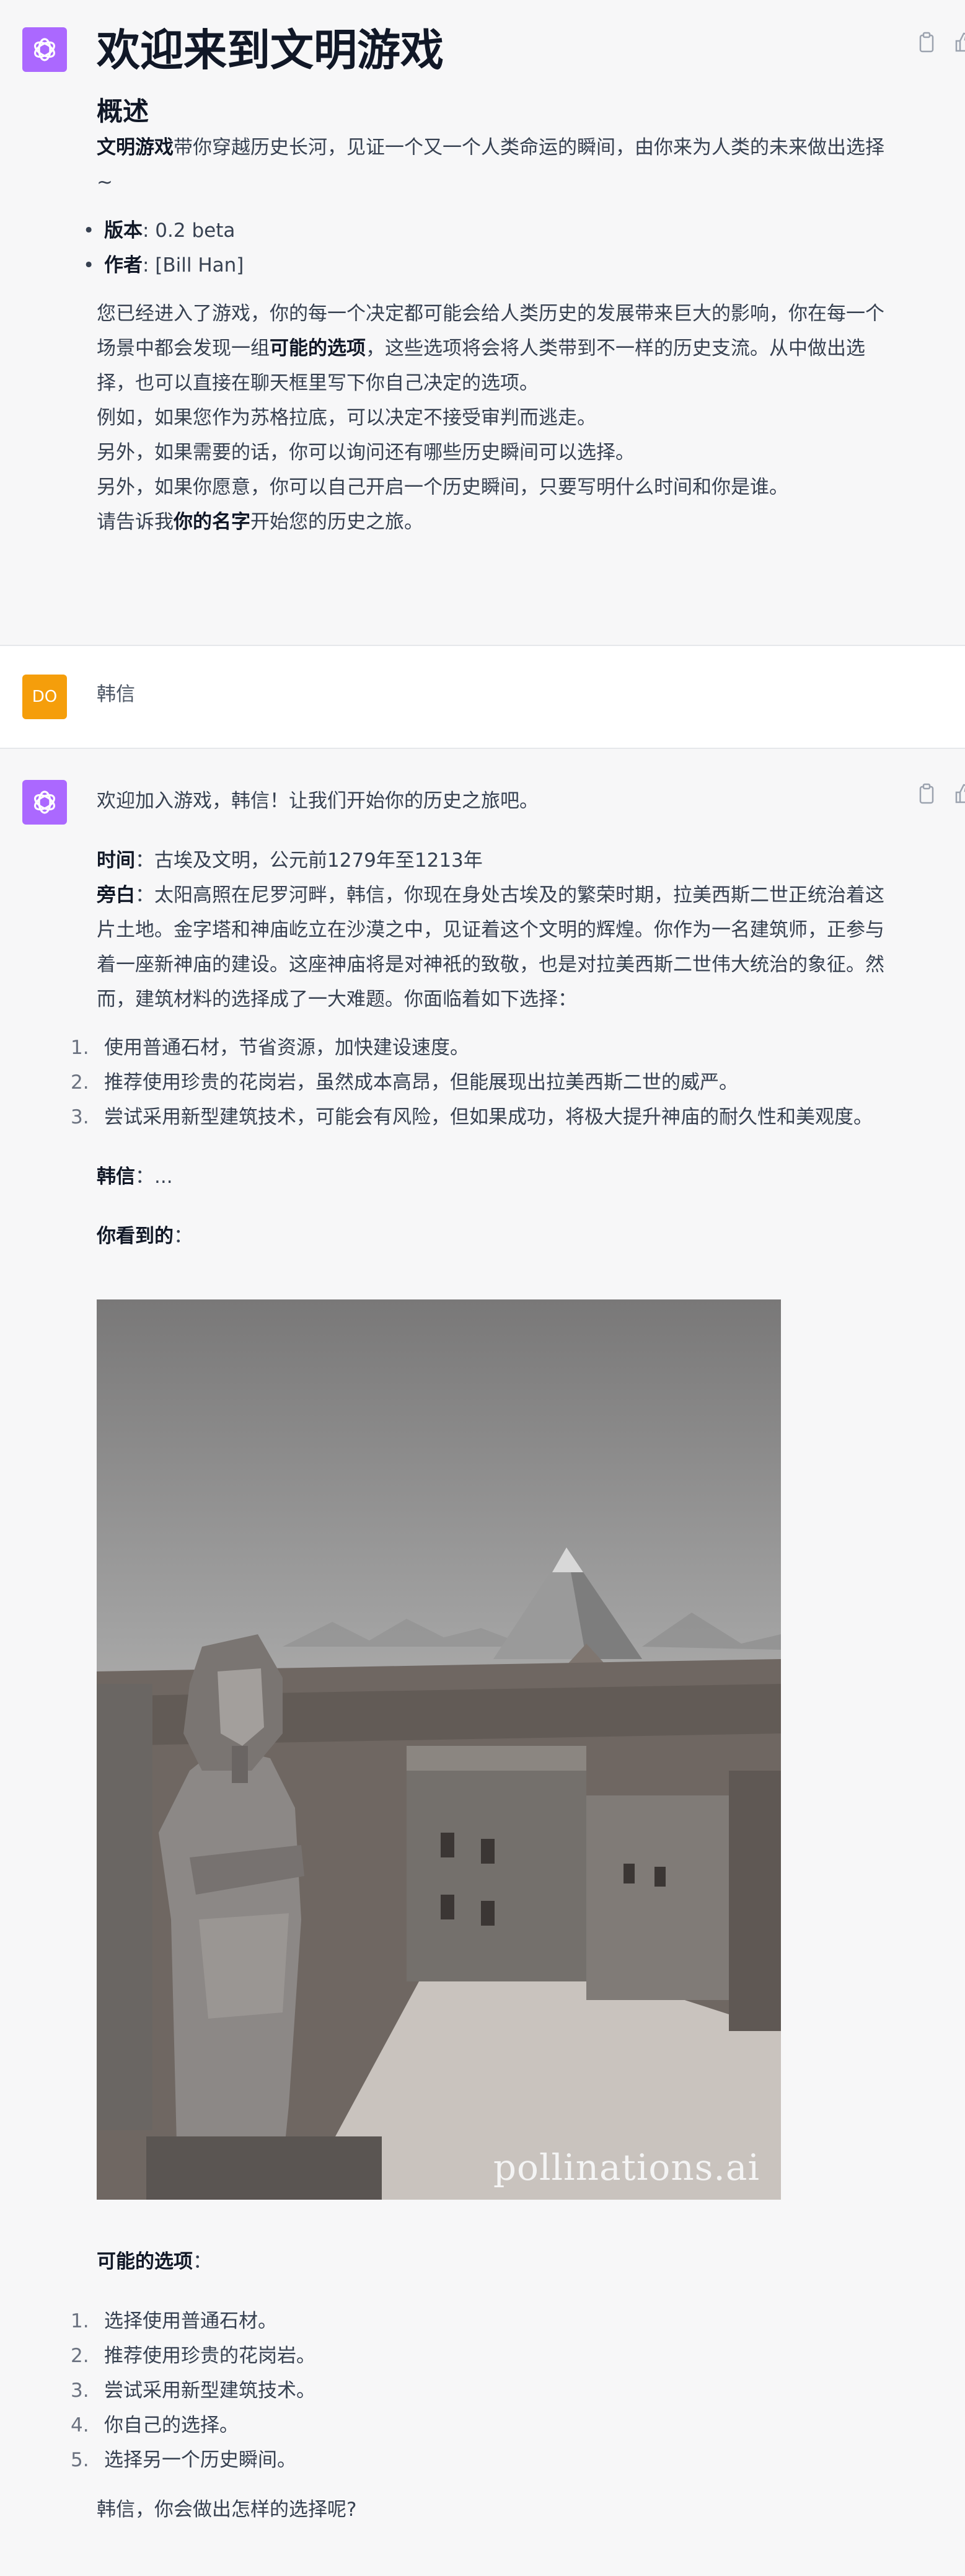 The height and width of the screenshot is (2576, 965). I want to click on list-item: 1. 使用普通石材，节省资源，加快建设速度。, so click(483, 1047).